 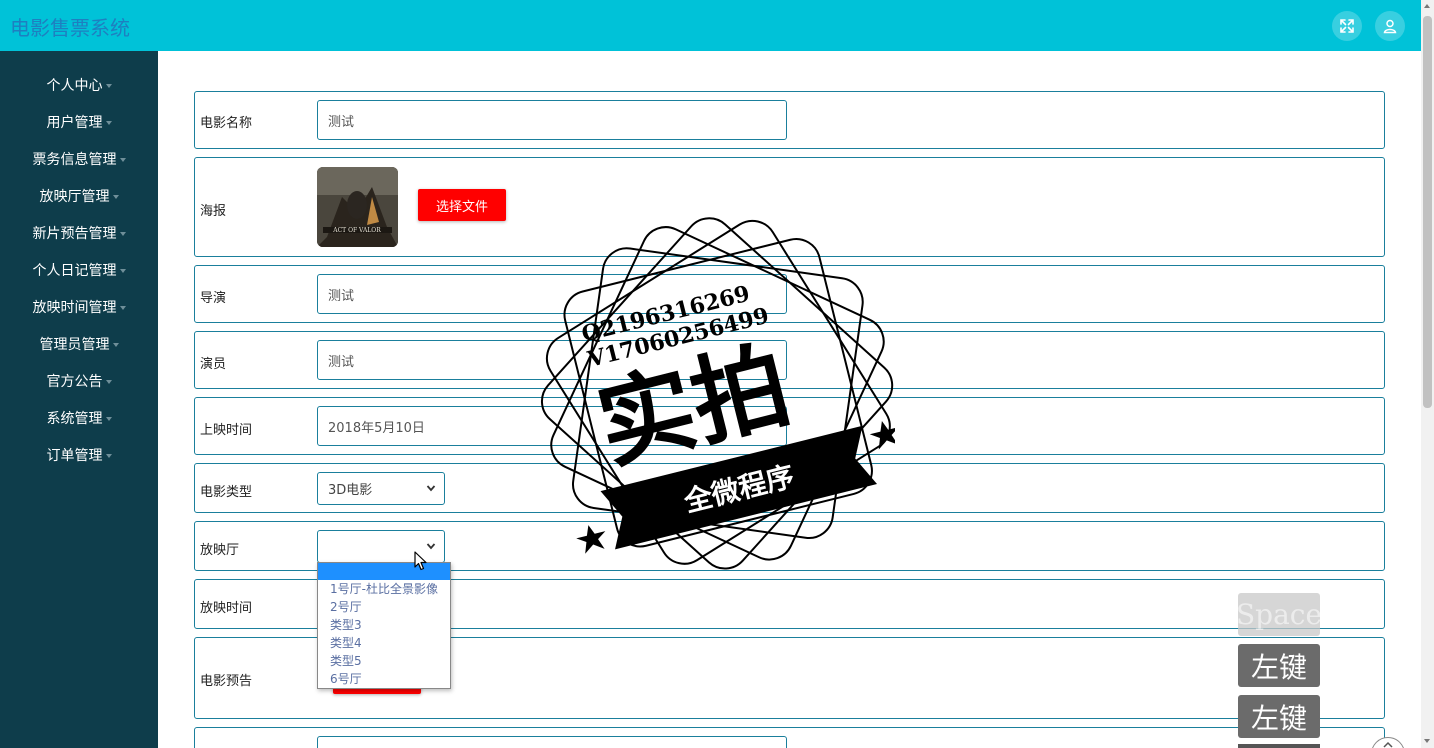 What do you see at coordinates (1279, 746) in the screenshot?
I see `key-overlay-partial` at bounding box center [1279, 746].